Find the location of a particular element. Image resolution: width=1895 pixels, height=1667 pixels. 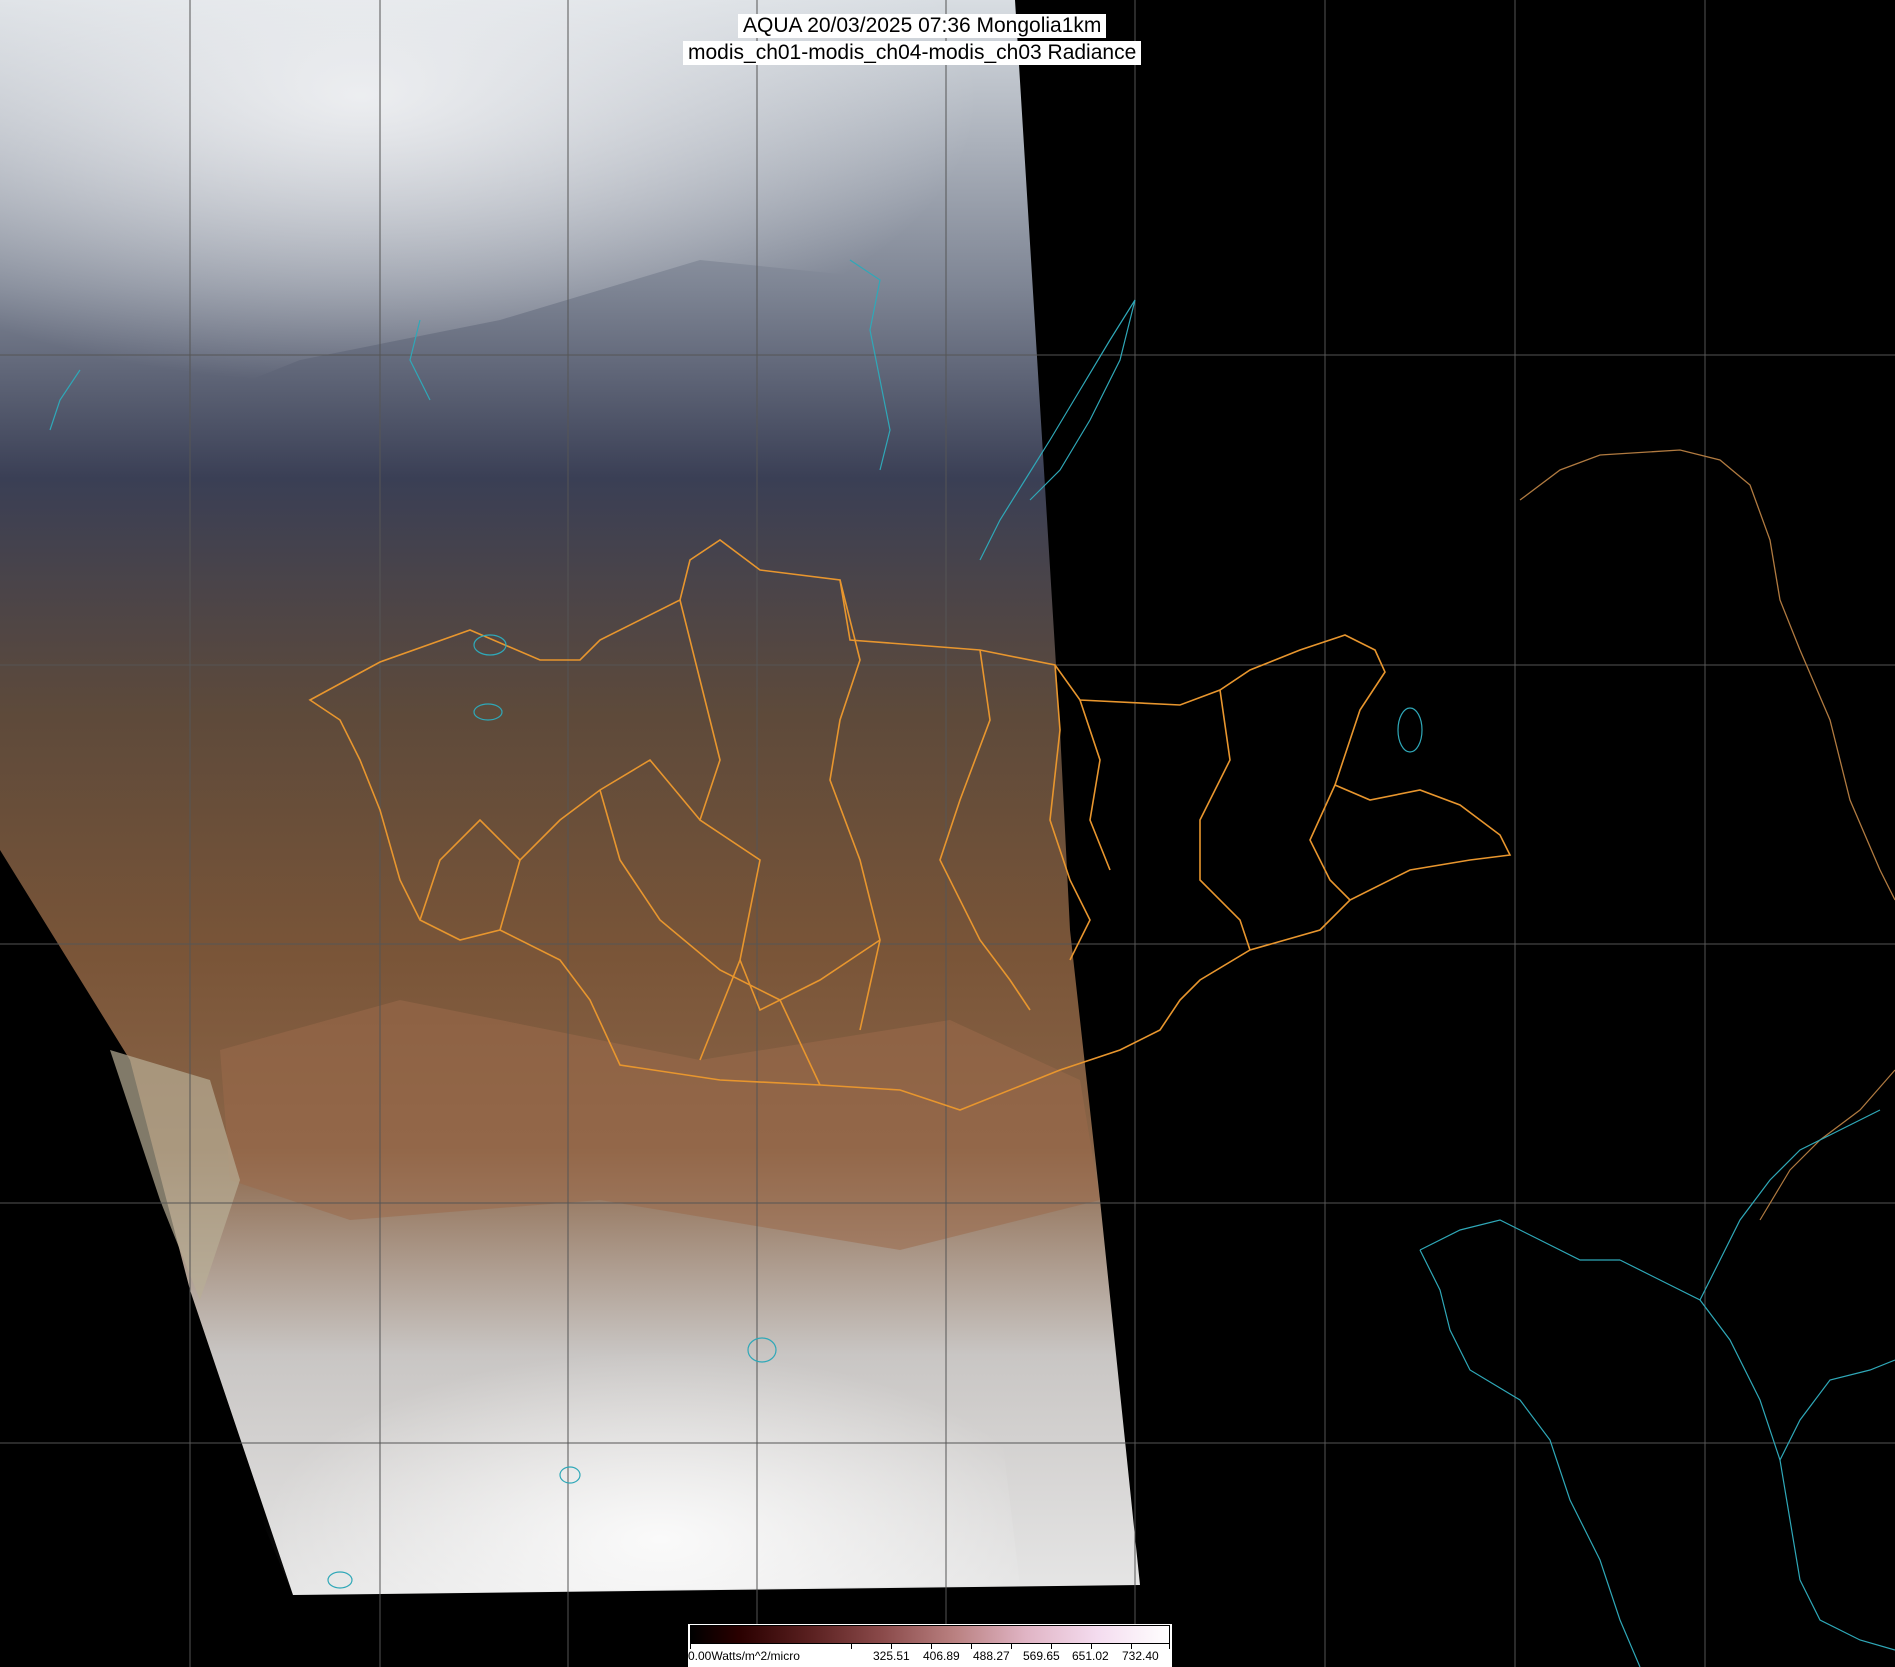

colorbar-ramp is located at coordinates (930, 1634).